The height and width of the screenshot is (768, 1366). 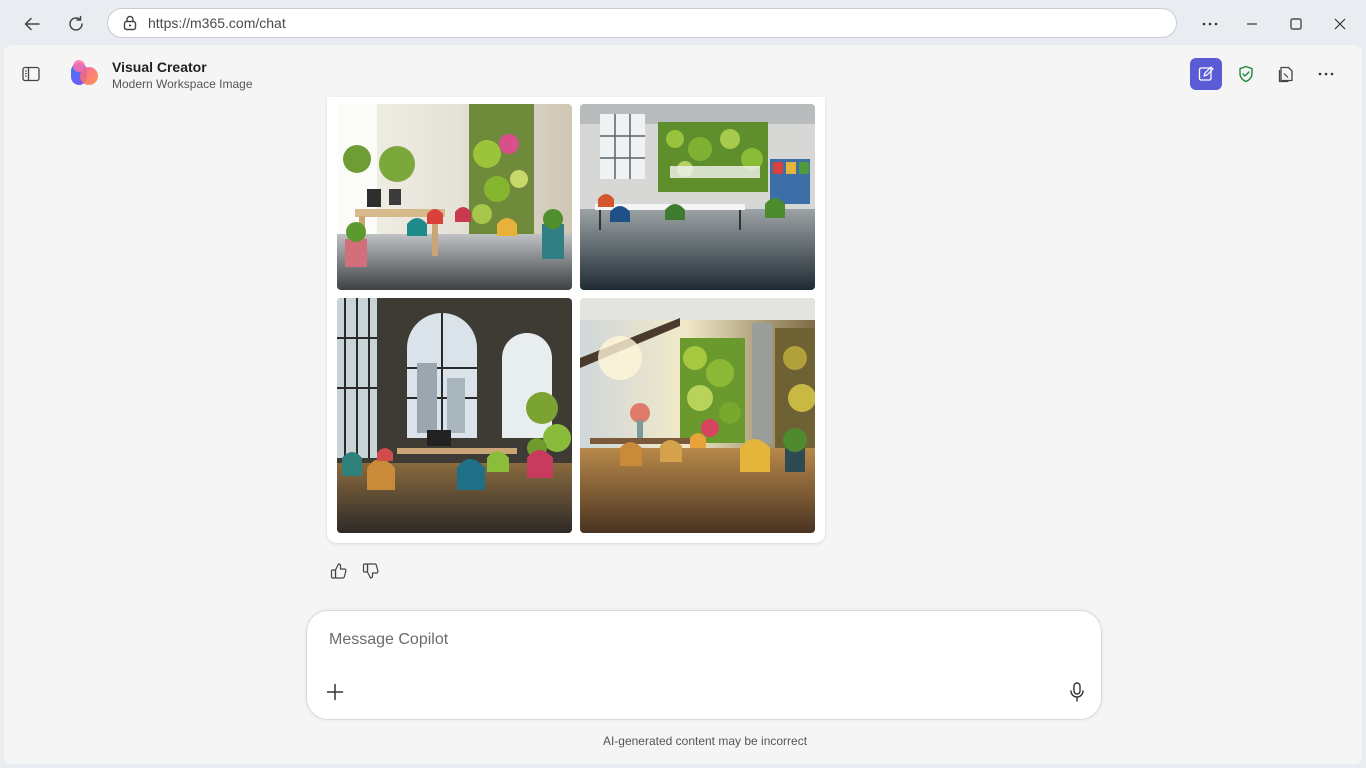 What do you see at coordinates (679, 640) in the screenshot?
I see `message-input` at bounding box center [679, 640].